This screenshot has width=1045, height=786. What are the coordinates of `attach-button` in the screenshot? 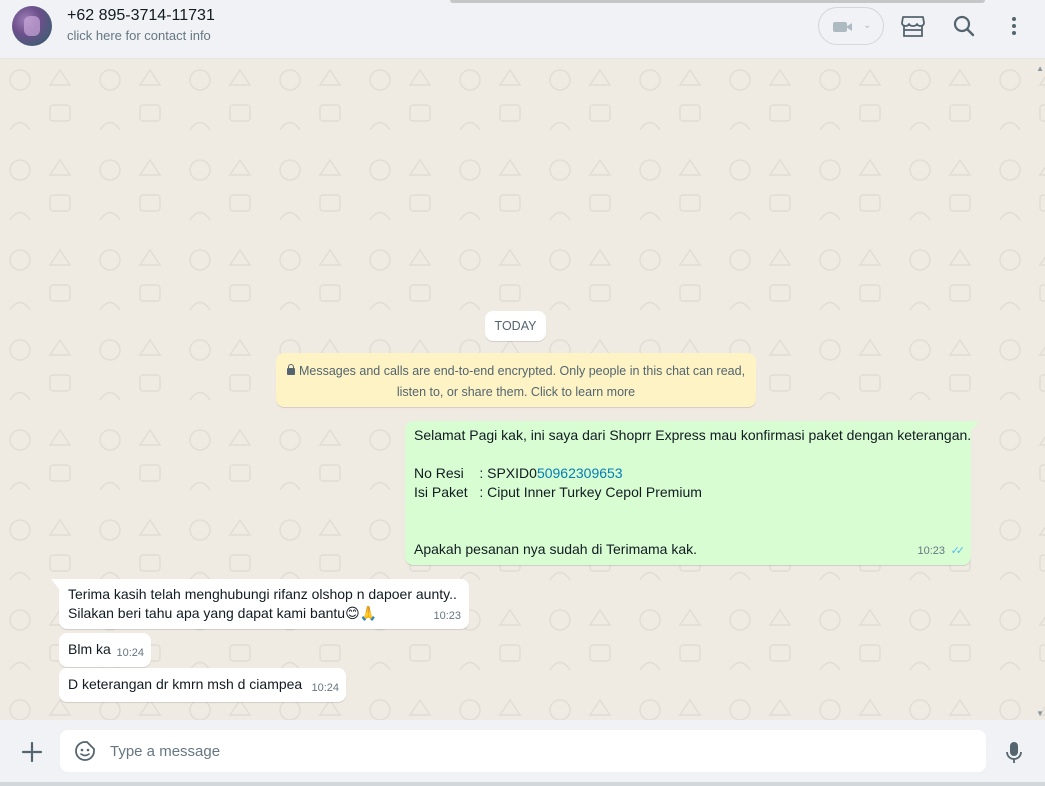 It's located at (32, 752).